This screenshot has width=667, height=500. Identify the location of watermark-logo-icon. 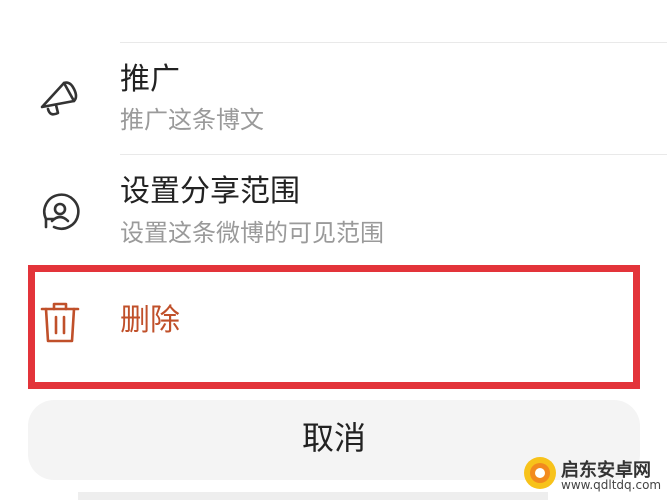
(540, 473).